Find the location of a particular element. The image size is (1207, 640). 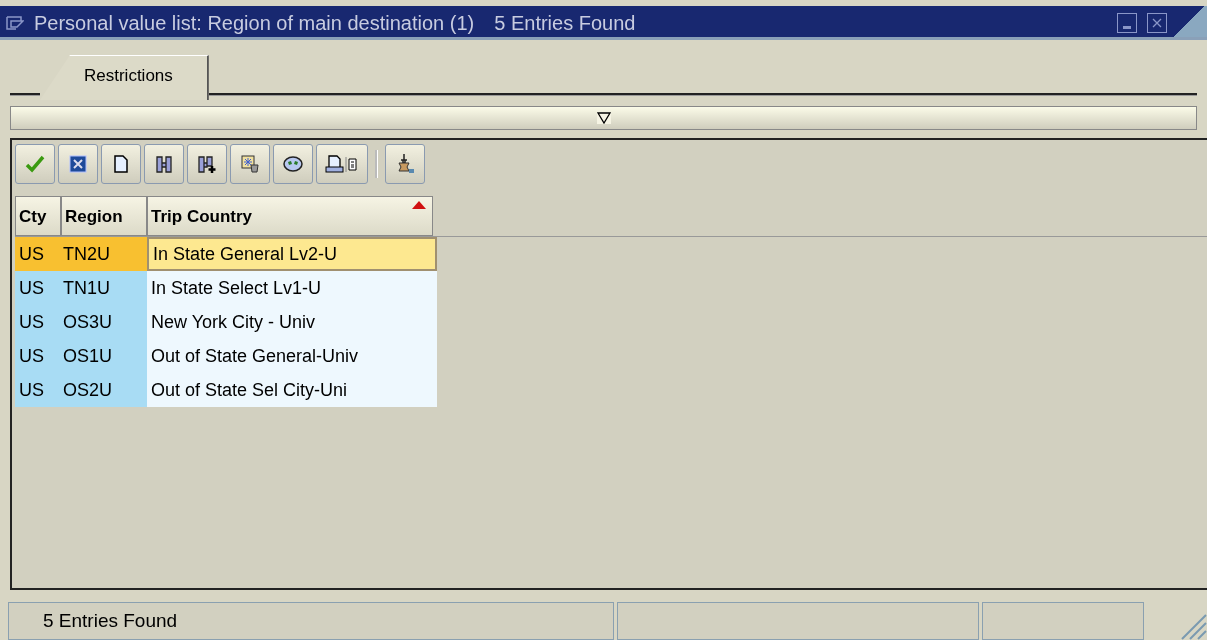

settings-button is located at coordinates (250, 164).